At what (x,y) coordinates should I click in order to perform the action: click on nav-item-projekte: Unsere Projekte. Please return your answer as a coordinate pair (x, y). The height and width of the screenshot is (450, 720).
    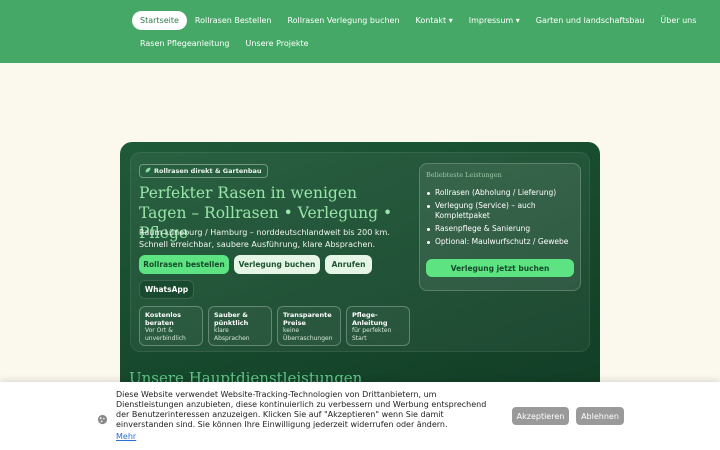
    Looking at the image, I should click on (276, 43).